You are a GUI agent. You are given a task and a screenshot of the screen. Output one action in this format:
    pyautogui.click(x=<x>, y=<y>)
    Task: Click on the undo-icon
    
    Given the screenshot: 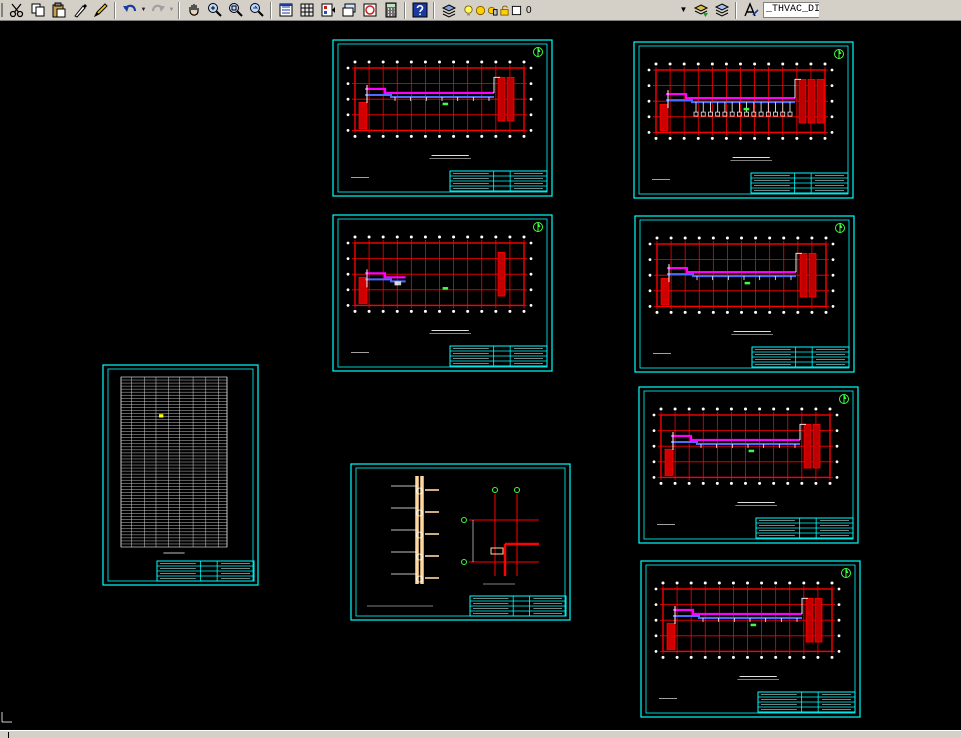 What is the action you would take?
    pyautogui.click(x=129, y=10)
    